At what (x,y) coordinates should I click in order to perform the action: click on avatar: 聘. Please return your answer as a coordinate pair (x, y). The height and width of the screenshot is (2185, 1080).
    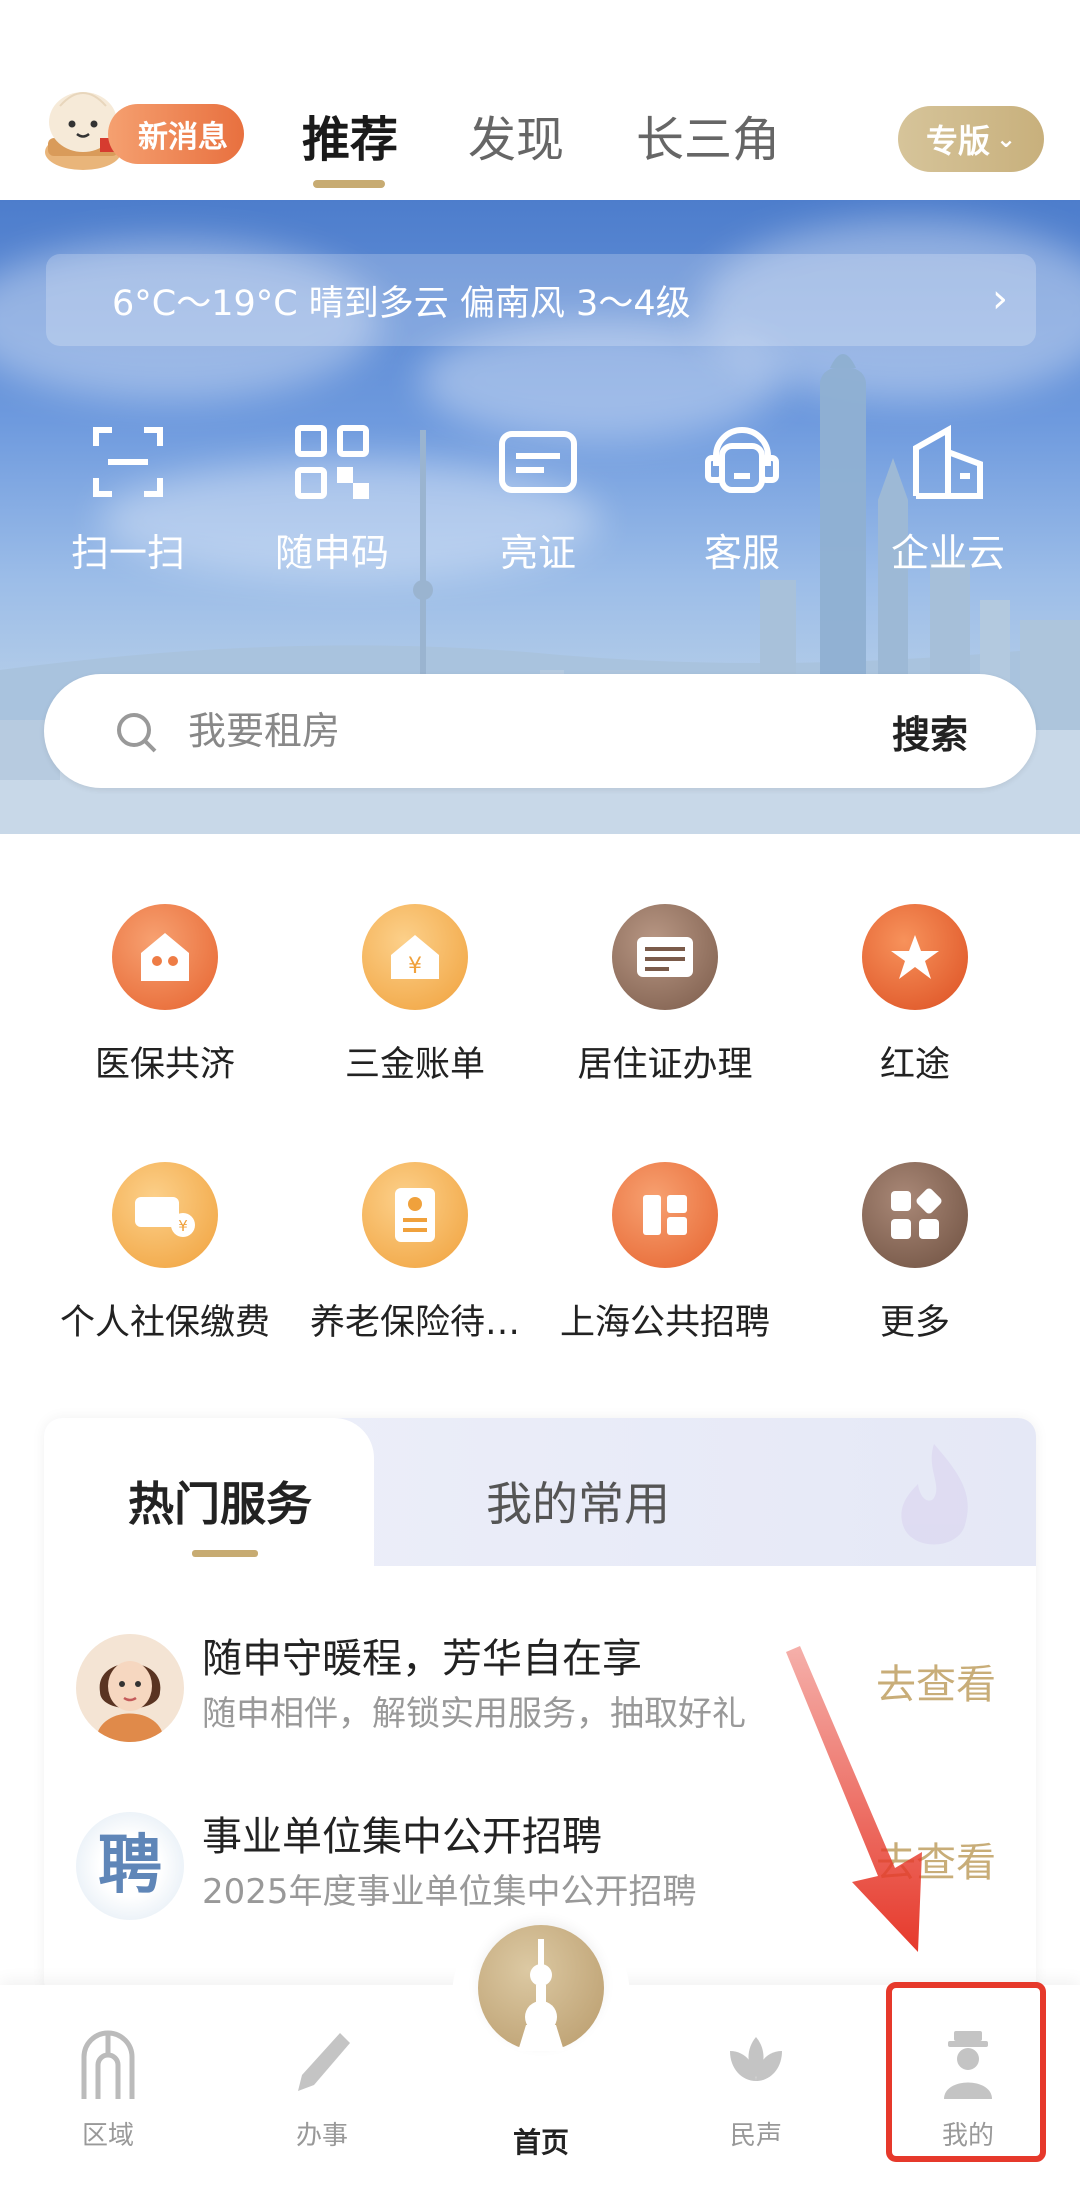
    Looking at the image, I should click on (130, 1866).